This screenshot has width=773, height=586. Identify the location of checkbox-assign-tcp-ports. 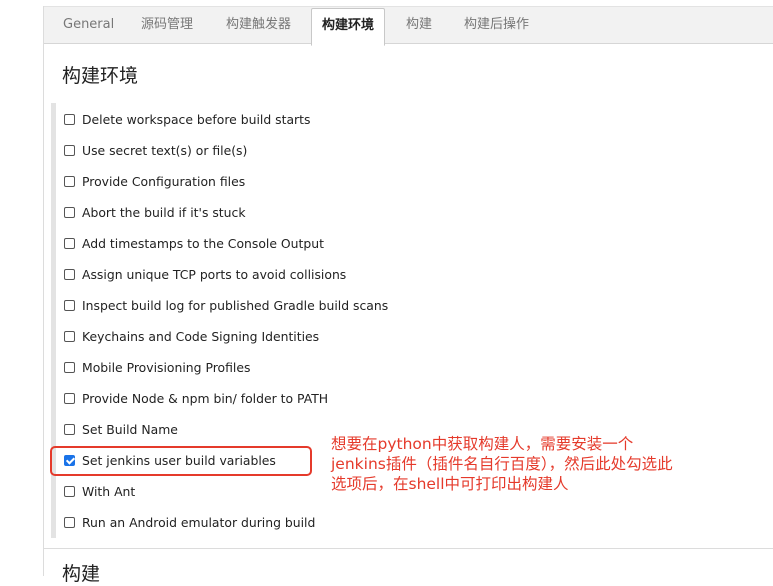
(69, 274).